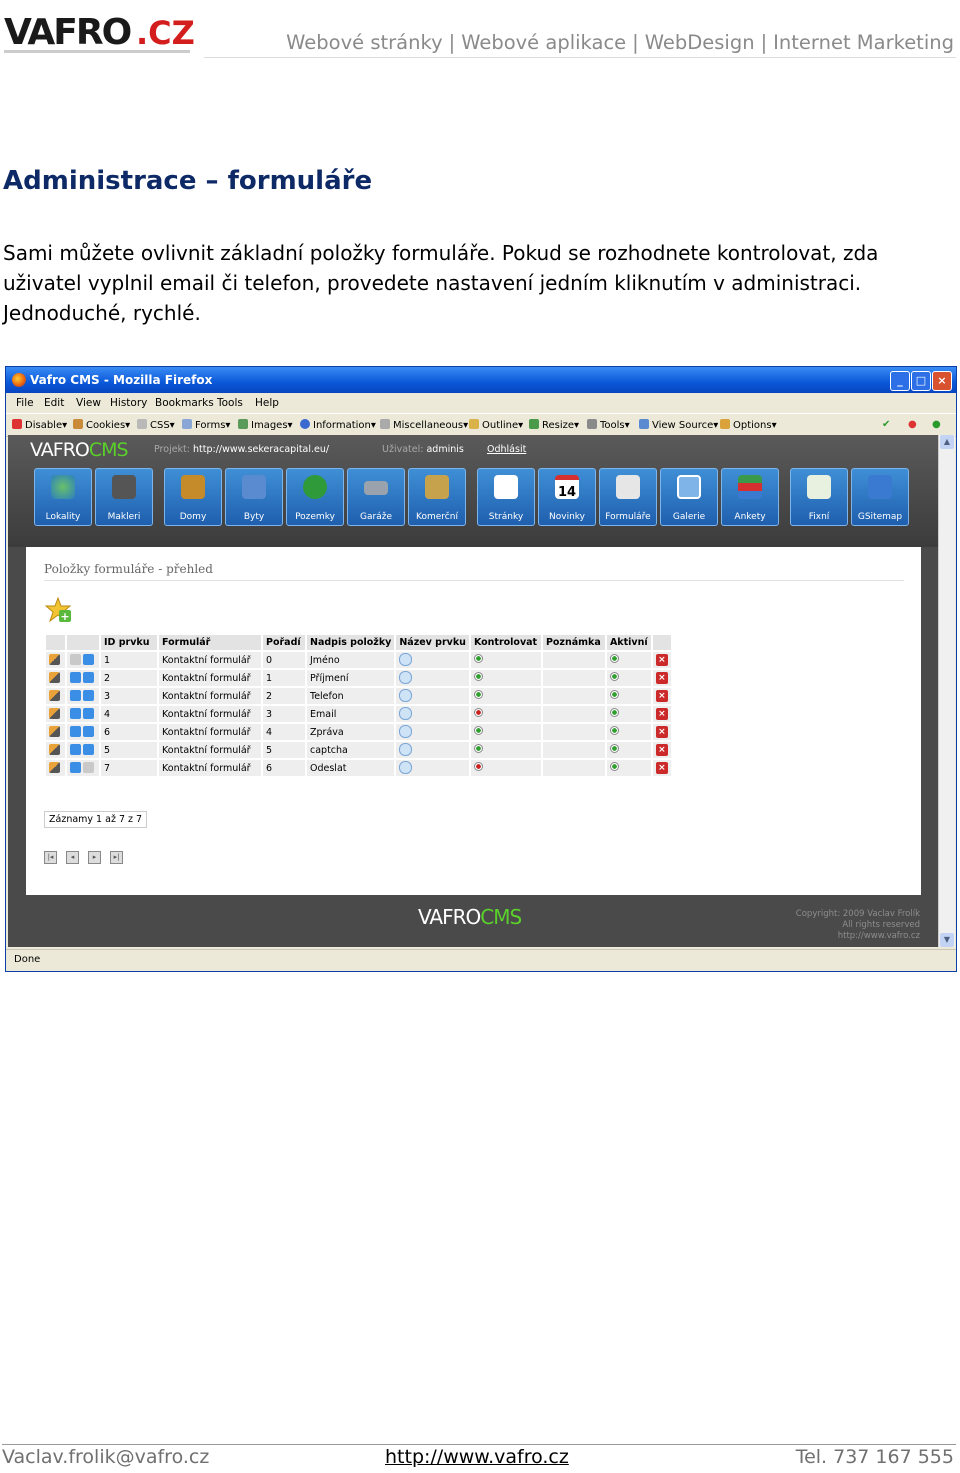 The image size is (960, 1473). I want to click on scrollbar: ▲ ▼, so click(946, 691).